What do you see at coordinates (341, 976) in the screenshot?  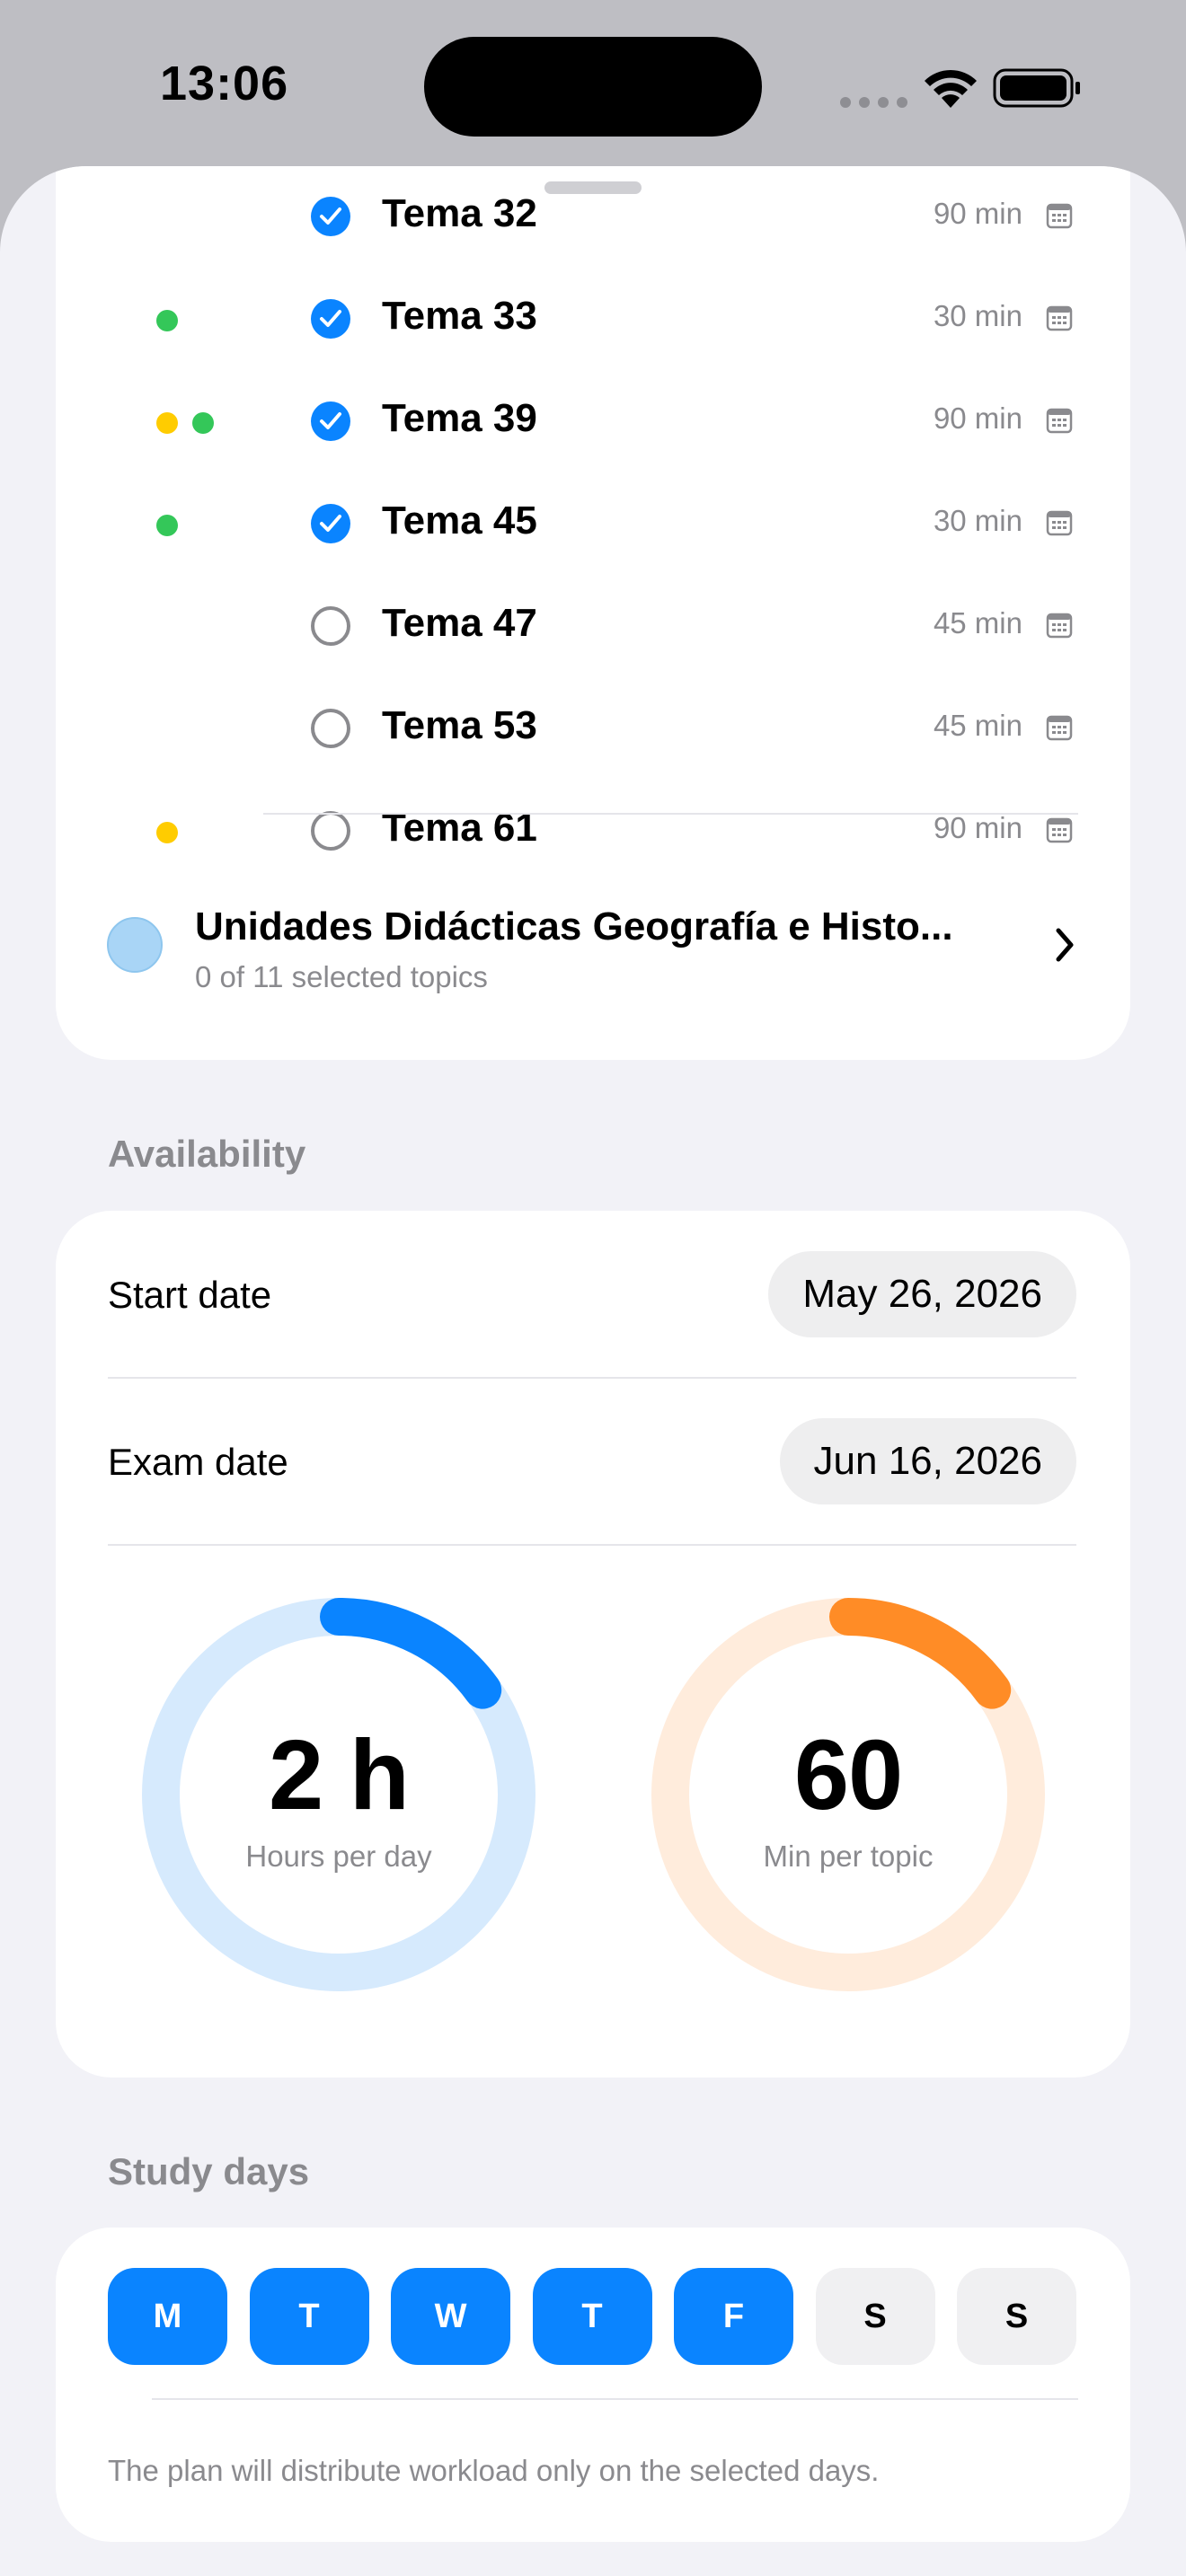 I see `subject-subtitle: 0 of 11 selected topics` at bounding box center [341, 976].